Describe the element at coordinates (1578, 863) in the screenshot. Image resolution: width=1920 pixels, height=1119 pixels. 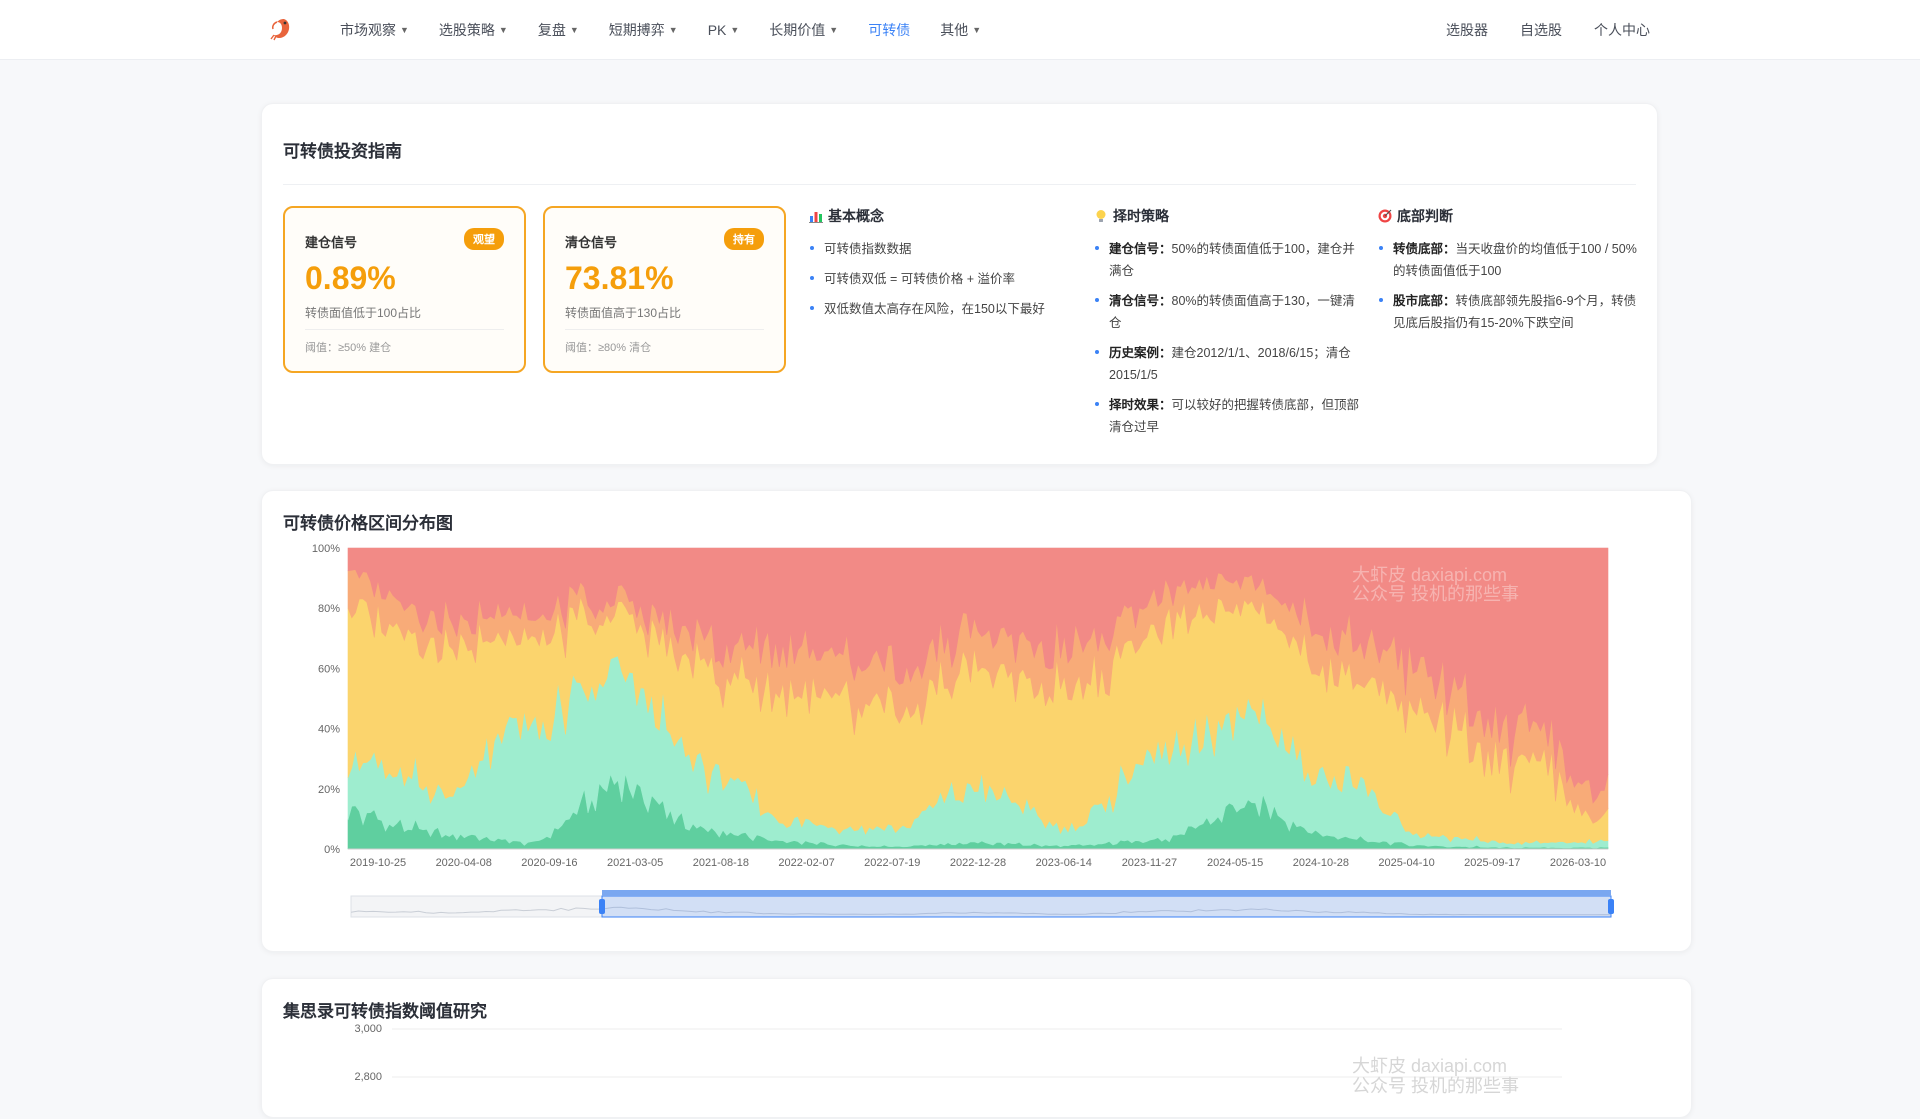
I see `x-tick-label: 2026-03-10` at that location.